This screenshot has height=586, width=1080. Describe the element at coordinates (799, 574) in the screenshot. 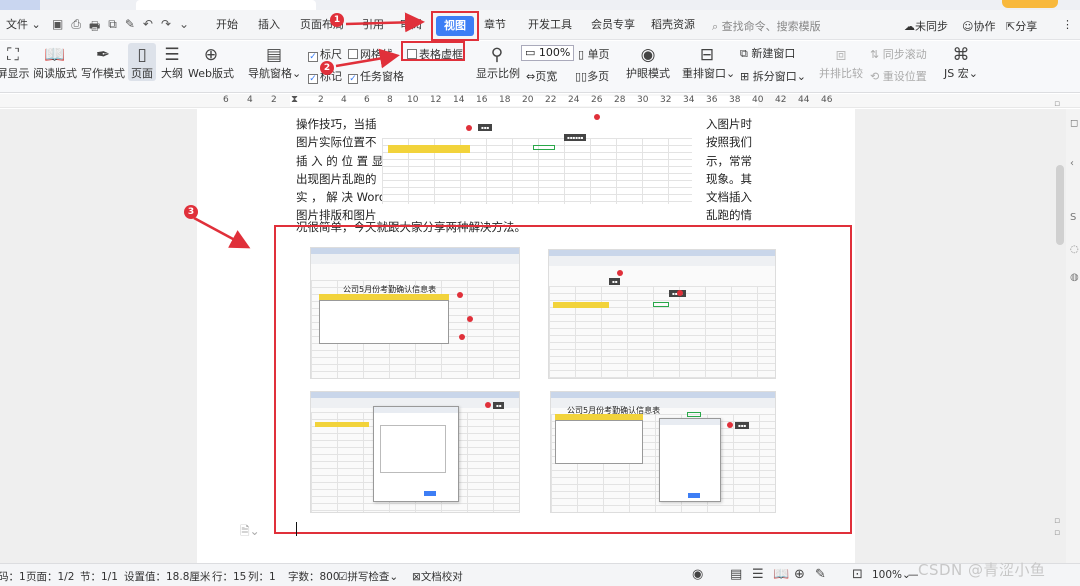

I see `web-view-icon: ⊕` at that location.